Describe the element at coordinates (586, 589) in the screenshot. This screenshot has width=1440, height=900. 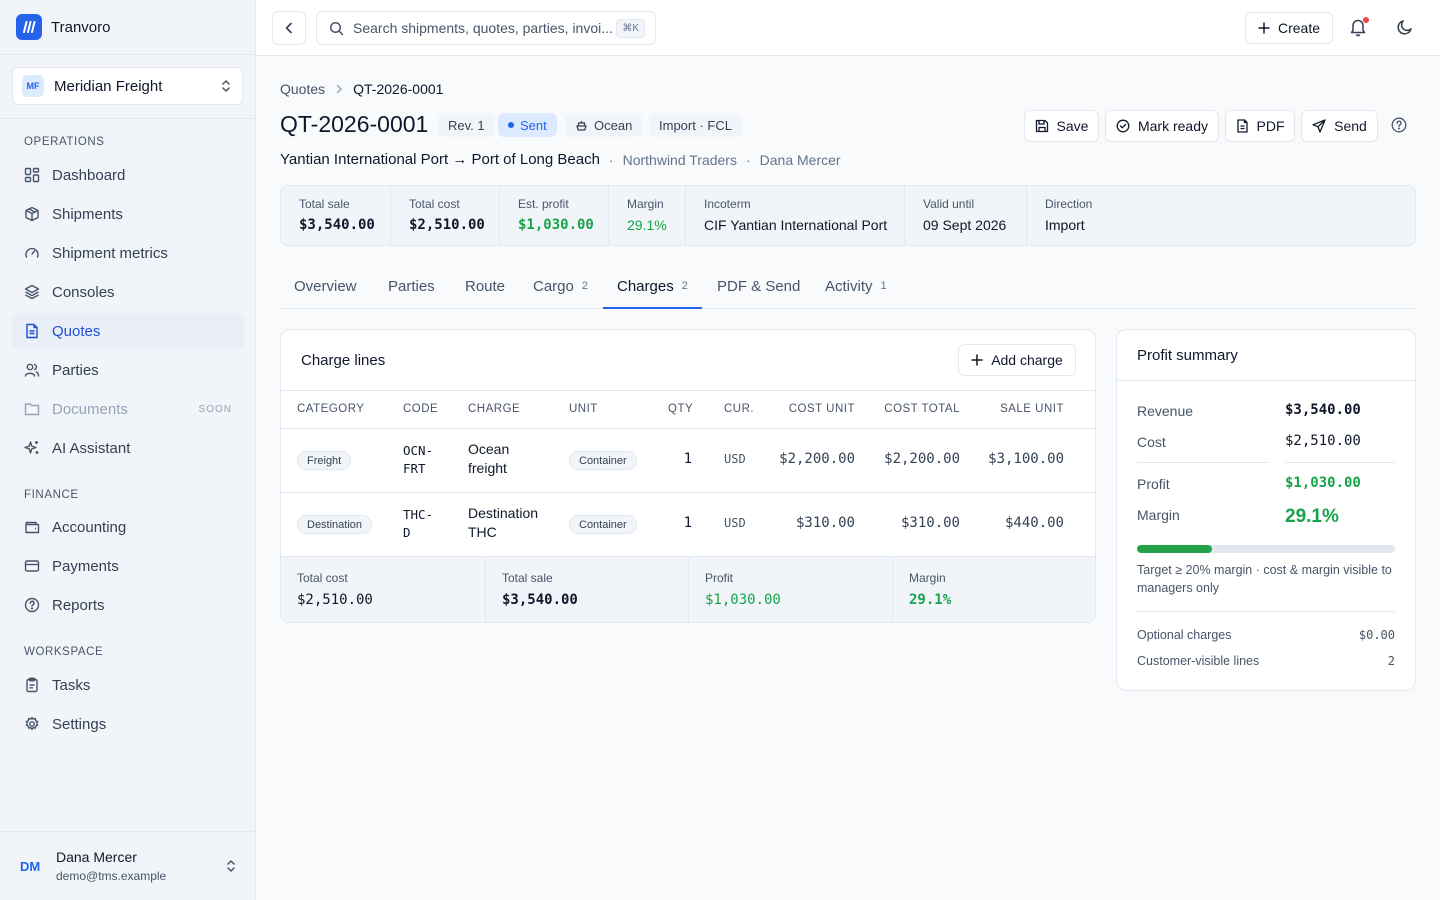
I see `total-sale: Total sale $3,540.00` at that location.